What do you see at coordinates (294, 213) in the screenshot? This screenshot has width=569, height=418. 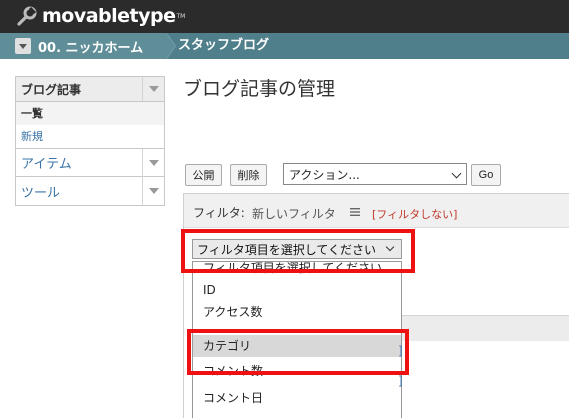 I see `current-filter-name: 新しいフィルタ` at bounding box center [294, 213].